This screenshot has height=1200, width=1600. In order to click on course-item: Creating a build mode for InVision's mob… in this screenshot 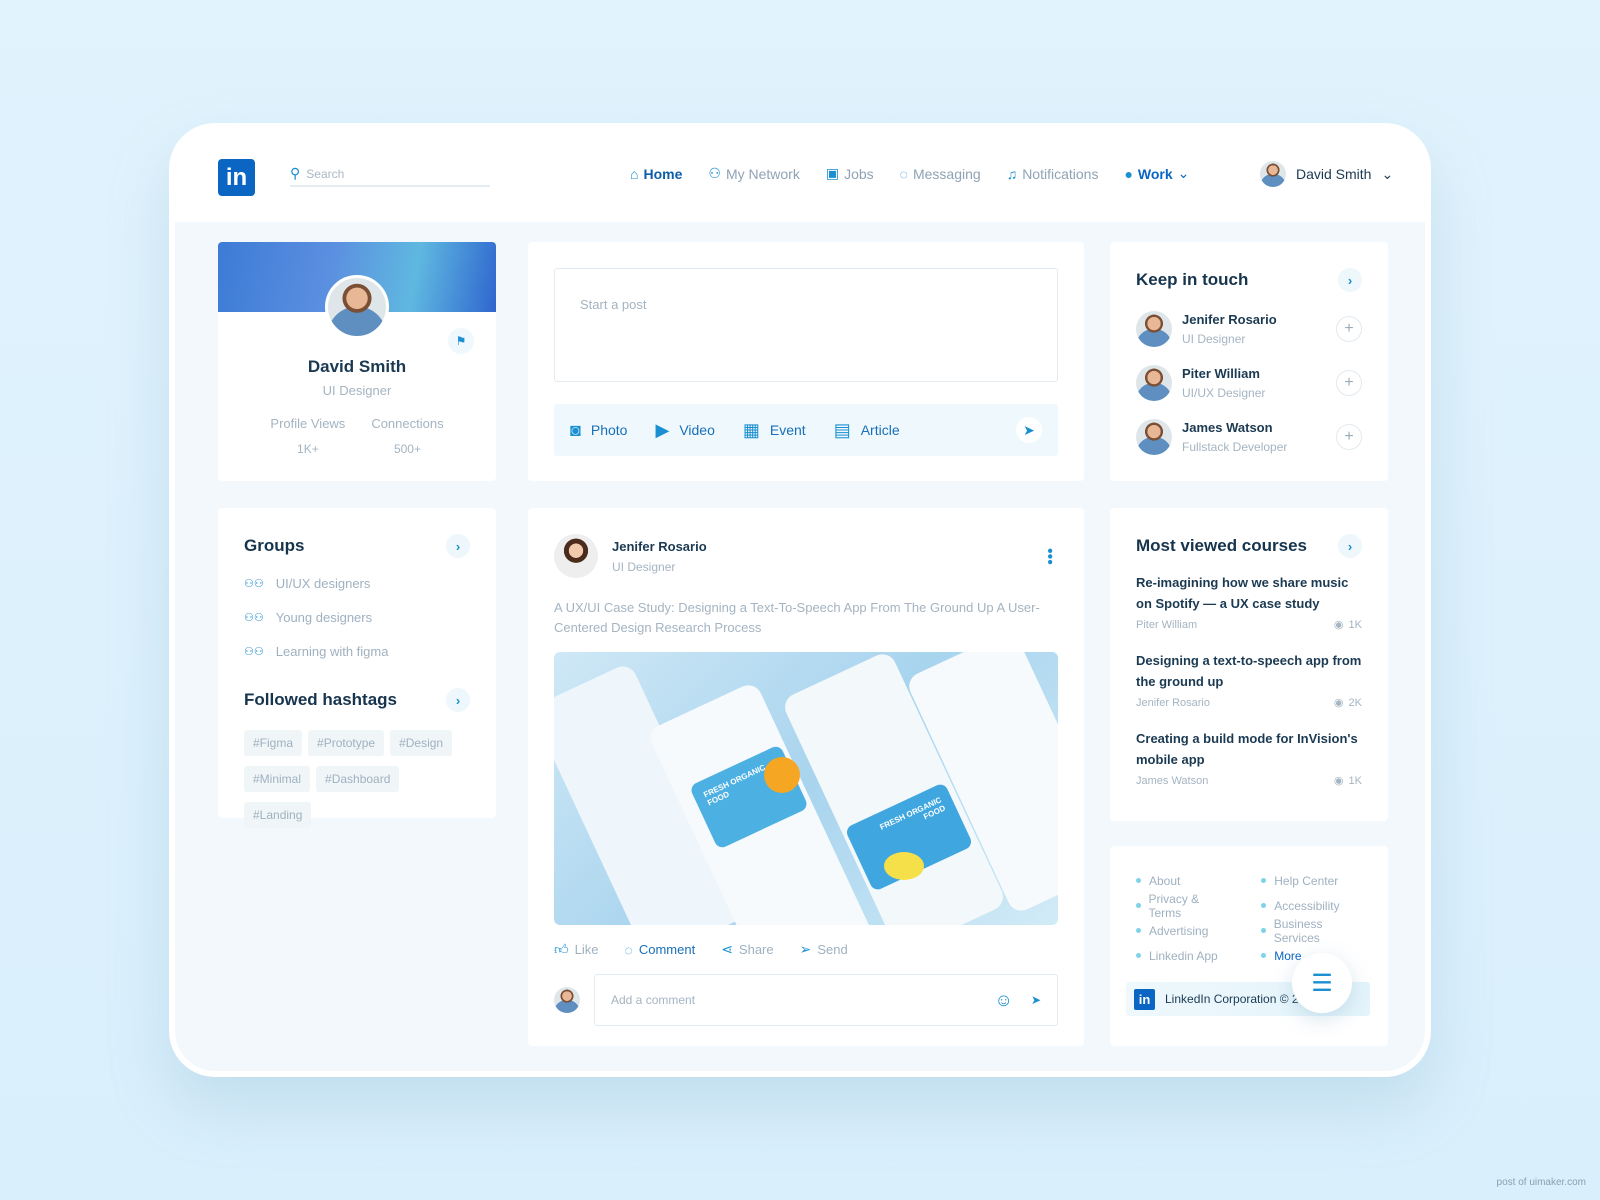, I will do `click(1249, 767)`.